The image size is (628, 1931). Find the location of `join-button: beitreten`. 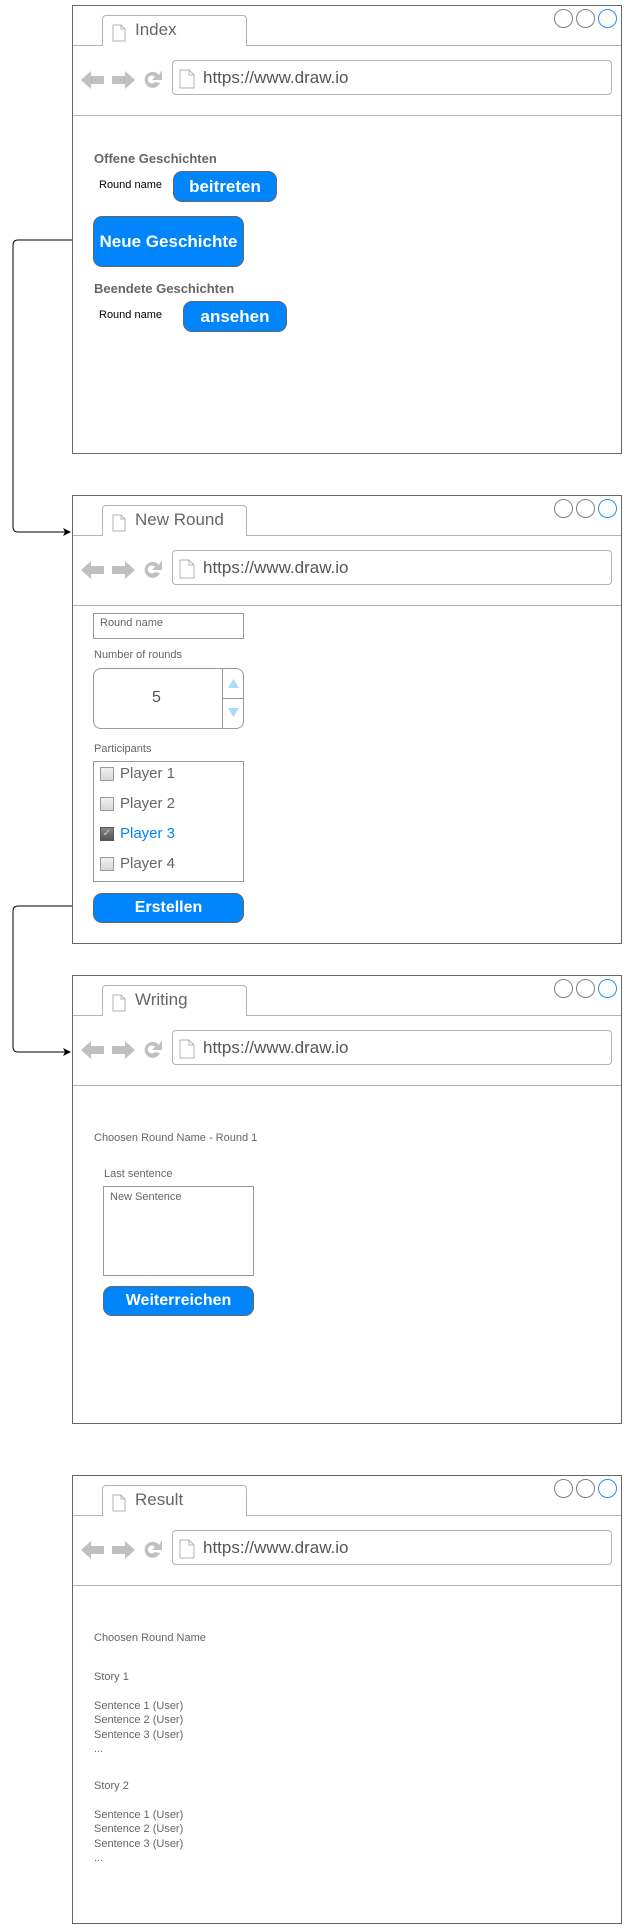

join-button: beitreten is located at coordinates (225, 186).